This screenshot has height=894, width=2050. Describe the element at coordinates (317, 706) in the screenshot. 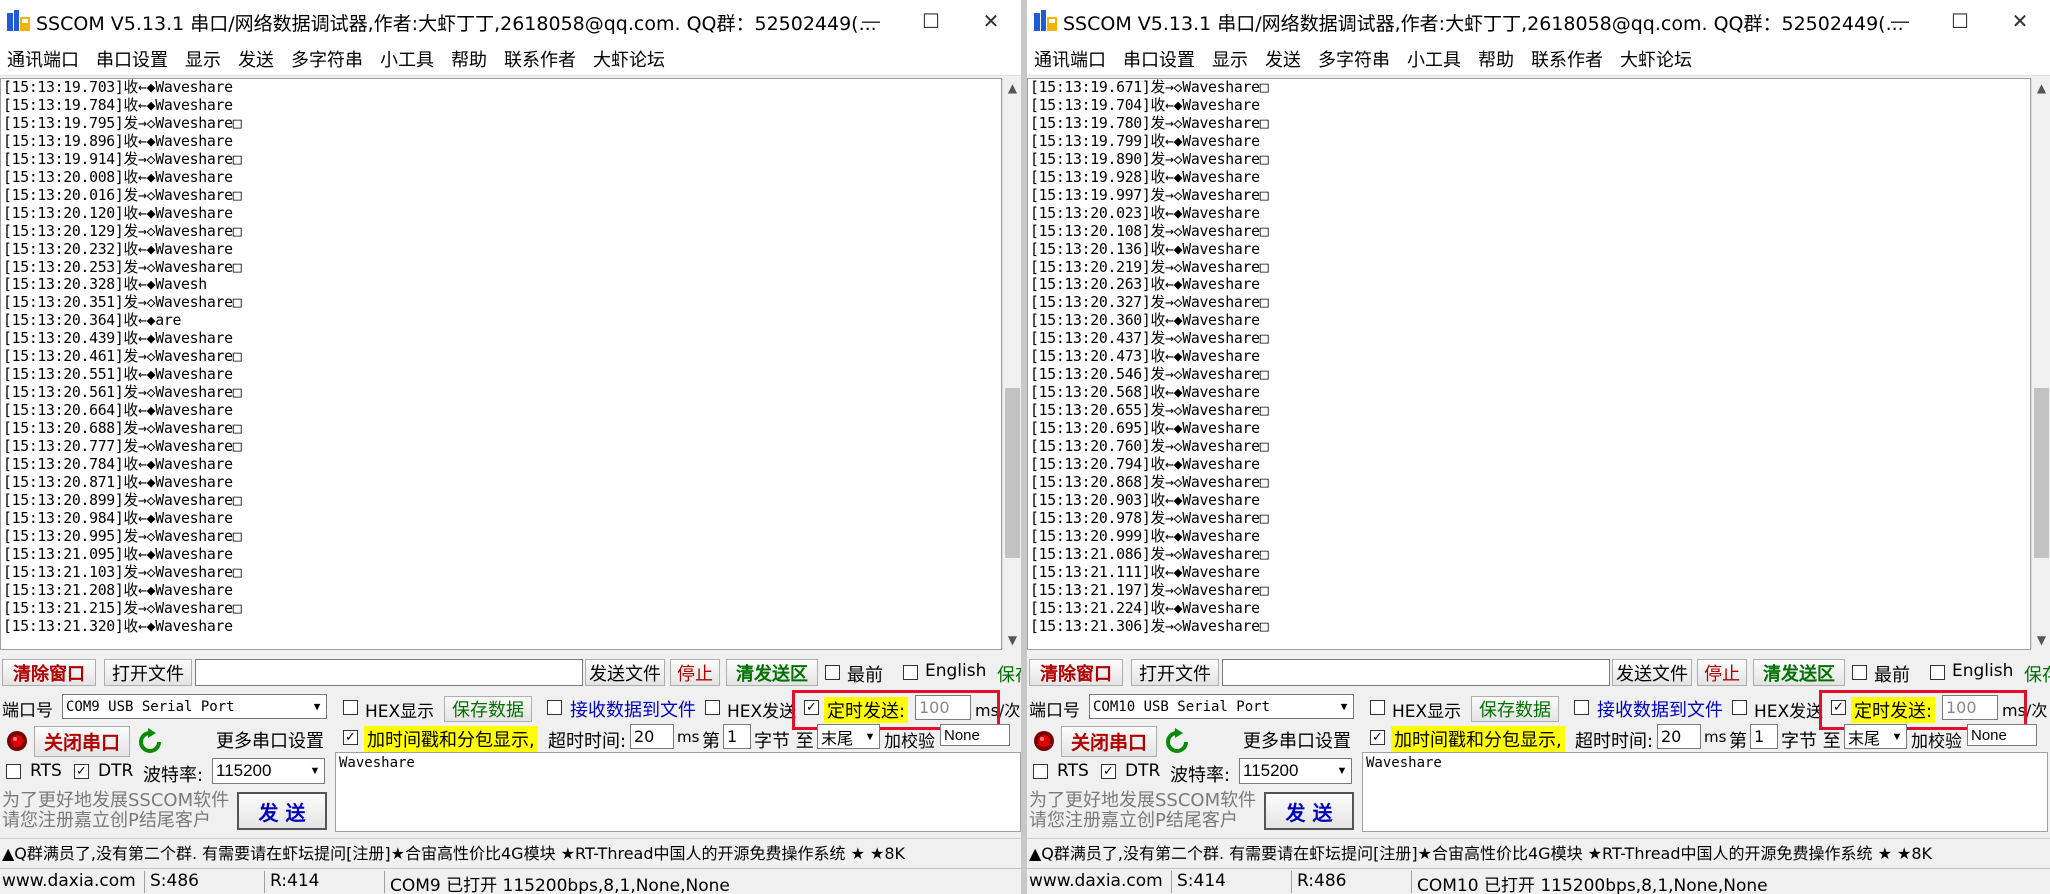

I see `chevron-down-icon: ▼` at that location.